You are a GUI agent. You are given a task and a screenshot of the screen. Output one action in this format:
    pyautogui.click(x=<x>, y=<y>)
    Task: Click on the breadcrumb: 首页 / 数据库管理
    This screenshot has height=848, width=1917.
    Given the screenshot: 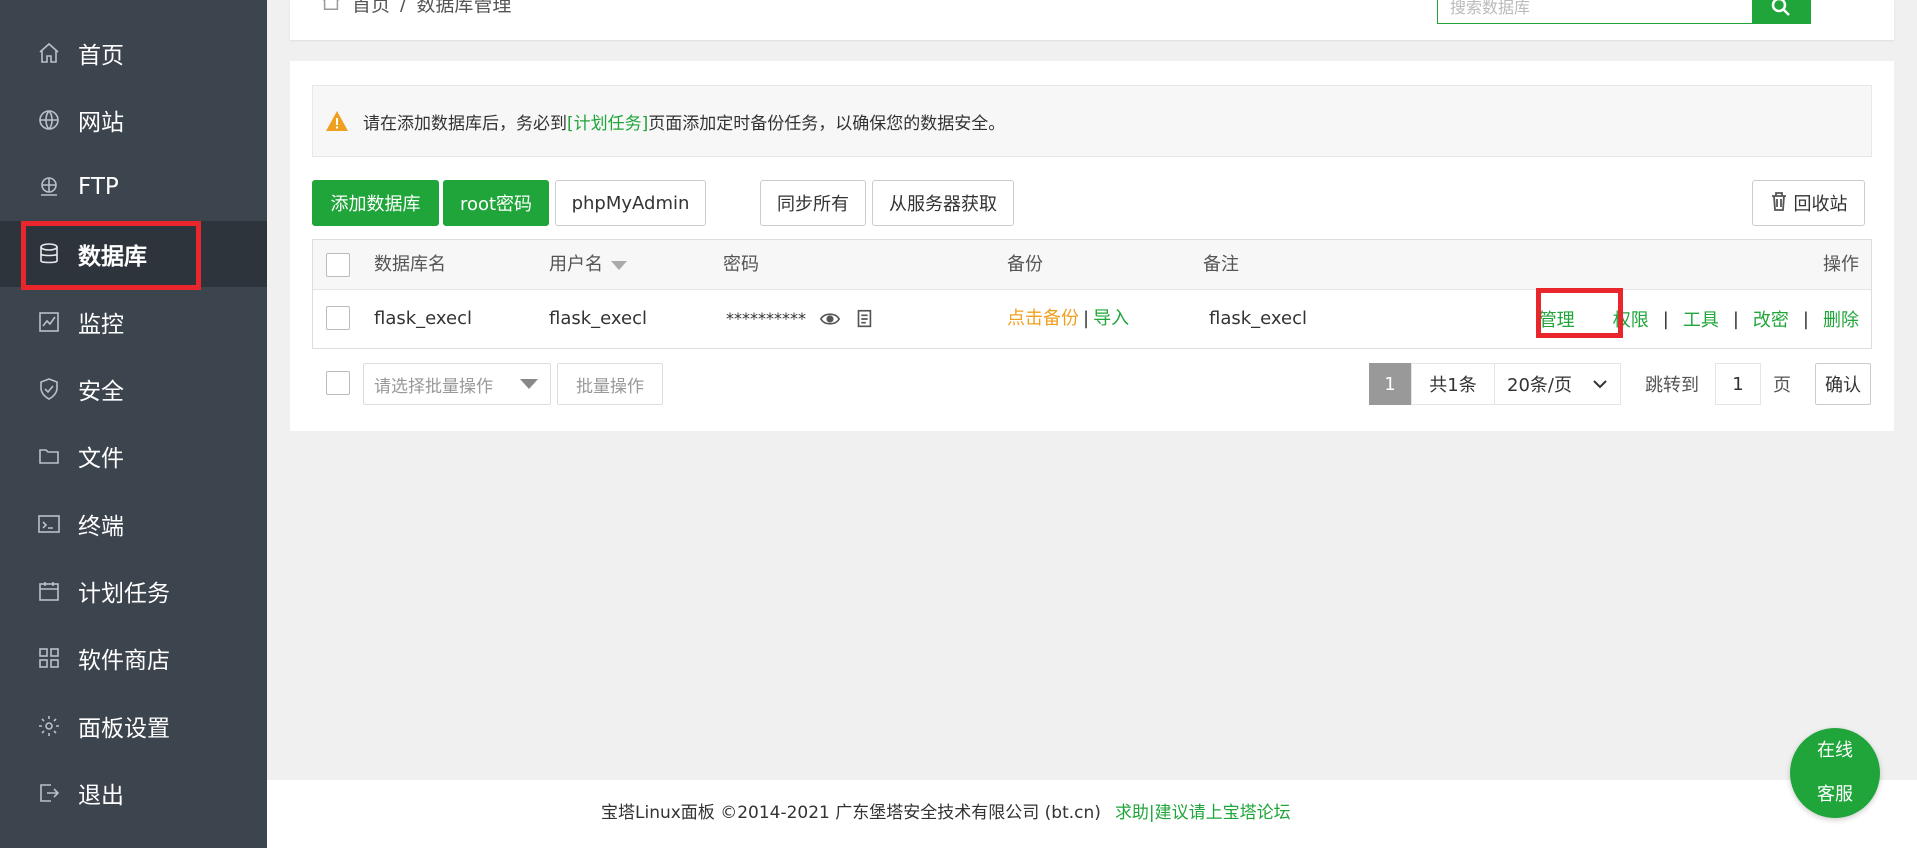 What is the action you would take?
    pyautogui.click(x=415, y=8)
    